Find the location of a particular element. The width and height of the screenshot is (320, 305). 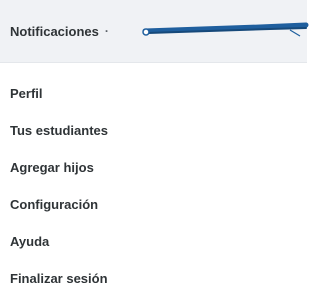

menu-item-ayuda: Ayuda is located at coordinates (153, 241).